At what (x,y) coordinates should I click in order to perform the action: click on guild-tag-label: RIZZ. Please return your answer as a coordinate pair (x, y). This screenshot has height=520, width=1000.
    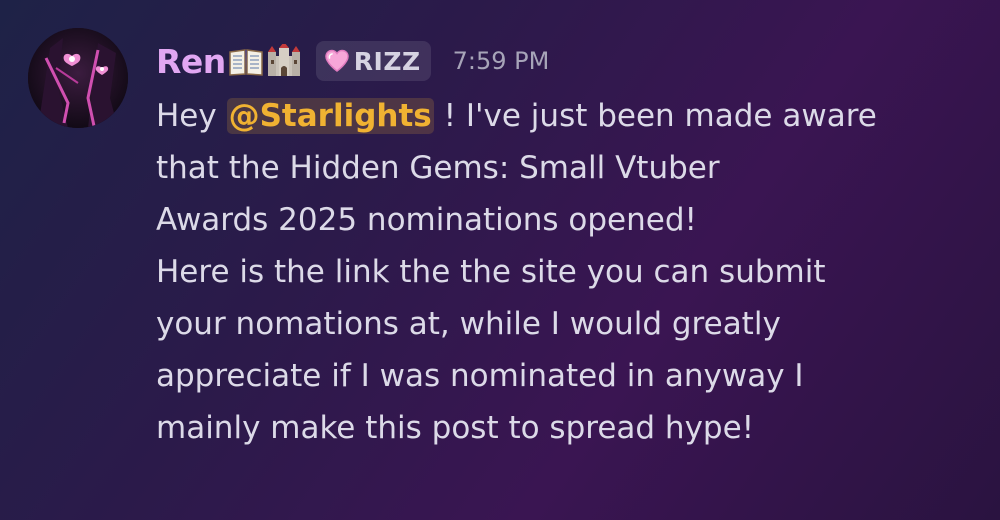
    Looking at the image, I should click on (387, 61).